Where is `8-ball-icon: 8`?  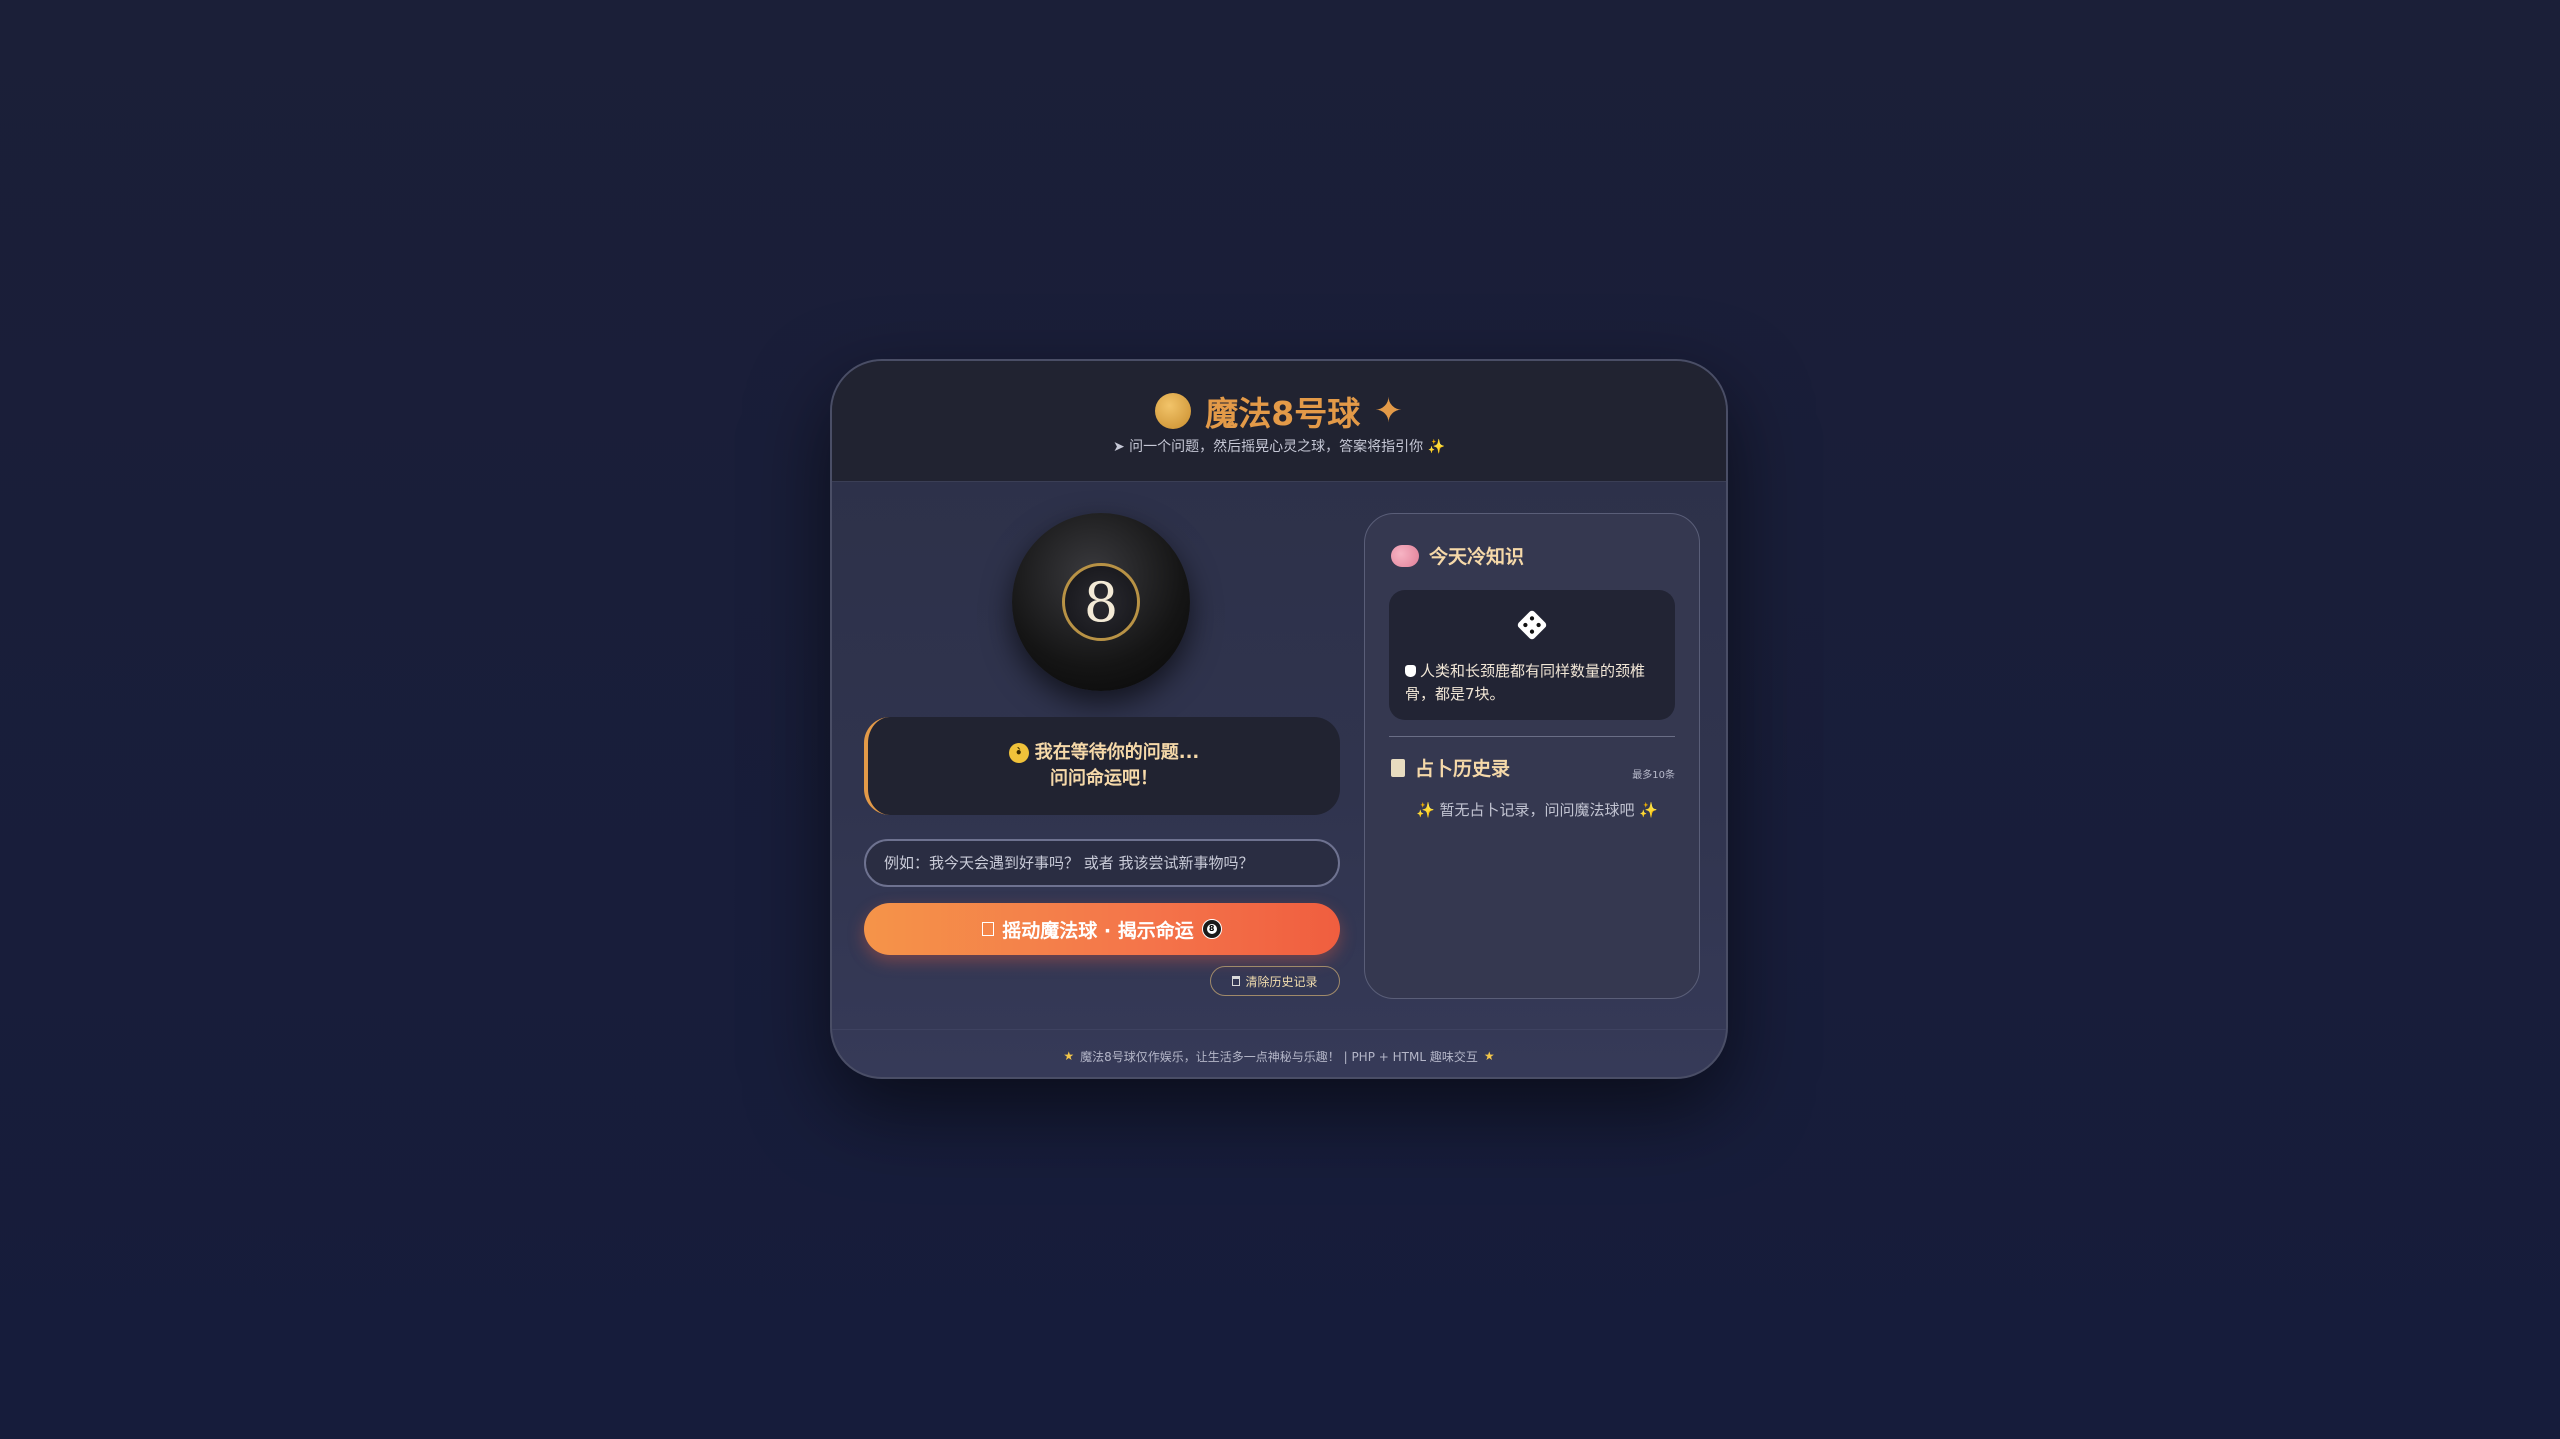
8-ball-icon: 8 is located at coordinates (1211, 929).